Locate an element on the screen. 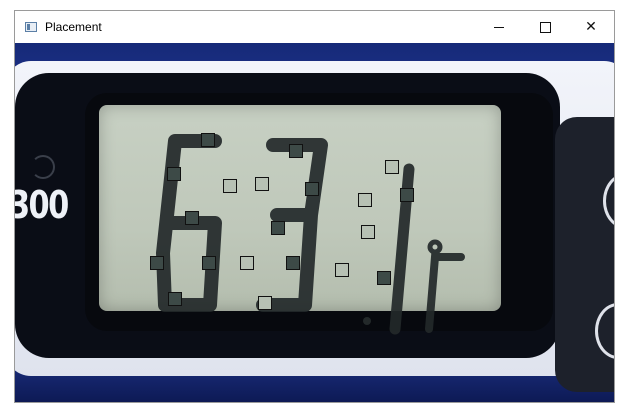 Image resolution: width=625 pixels, height=415 pixels. minimize-button is located at coordinates (499, 27).